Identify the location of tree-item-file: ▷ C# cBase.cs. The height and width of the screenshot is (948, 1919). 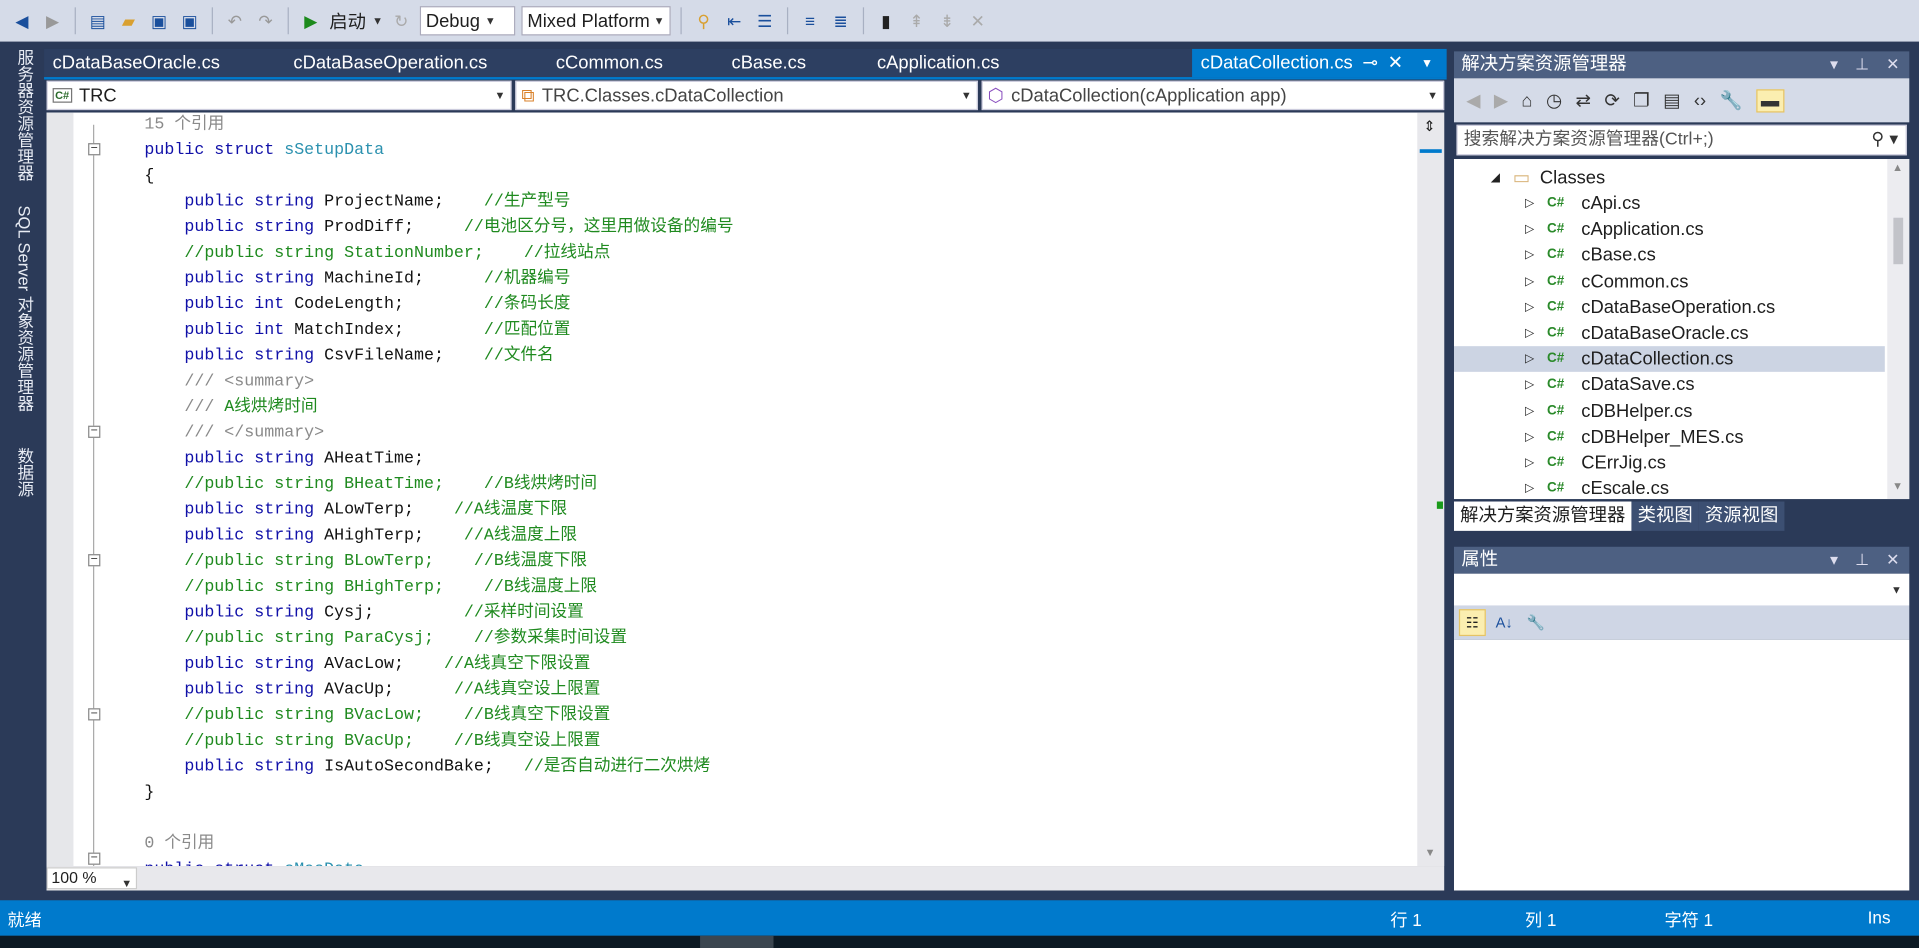
(1555, 256).